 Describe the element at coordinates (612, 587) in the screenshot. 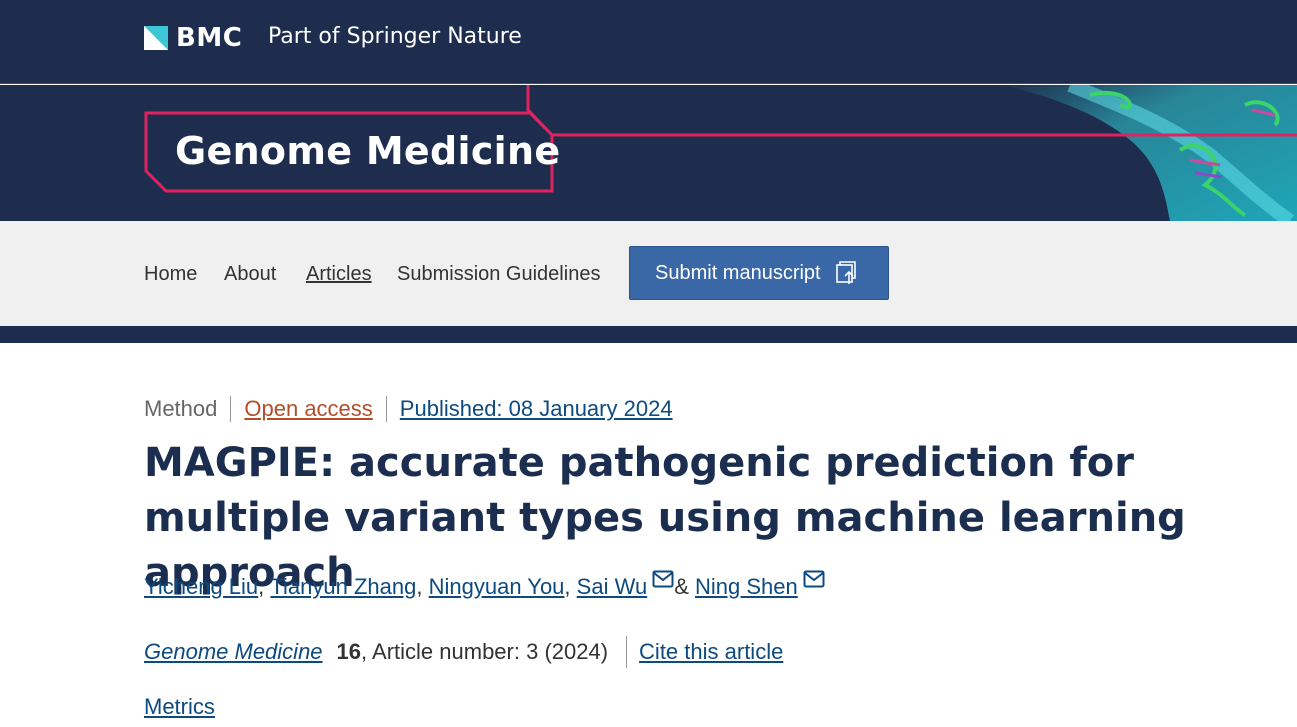

I see `author-link: Sai Wu` at that location.